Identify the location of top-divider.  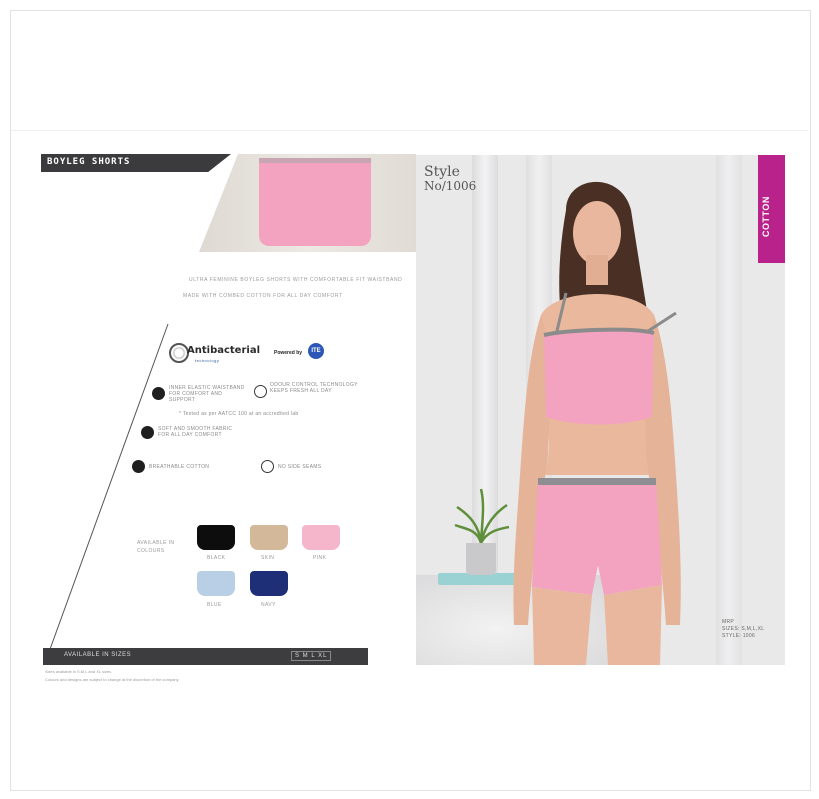
(409, 130).